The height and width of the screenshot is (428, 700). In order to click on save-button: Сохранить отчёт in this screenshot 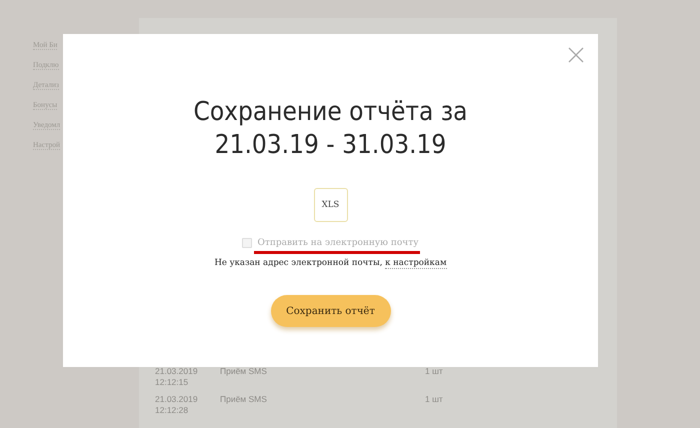, I will do `click(330, 311)`.